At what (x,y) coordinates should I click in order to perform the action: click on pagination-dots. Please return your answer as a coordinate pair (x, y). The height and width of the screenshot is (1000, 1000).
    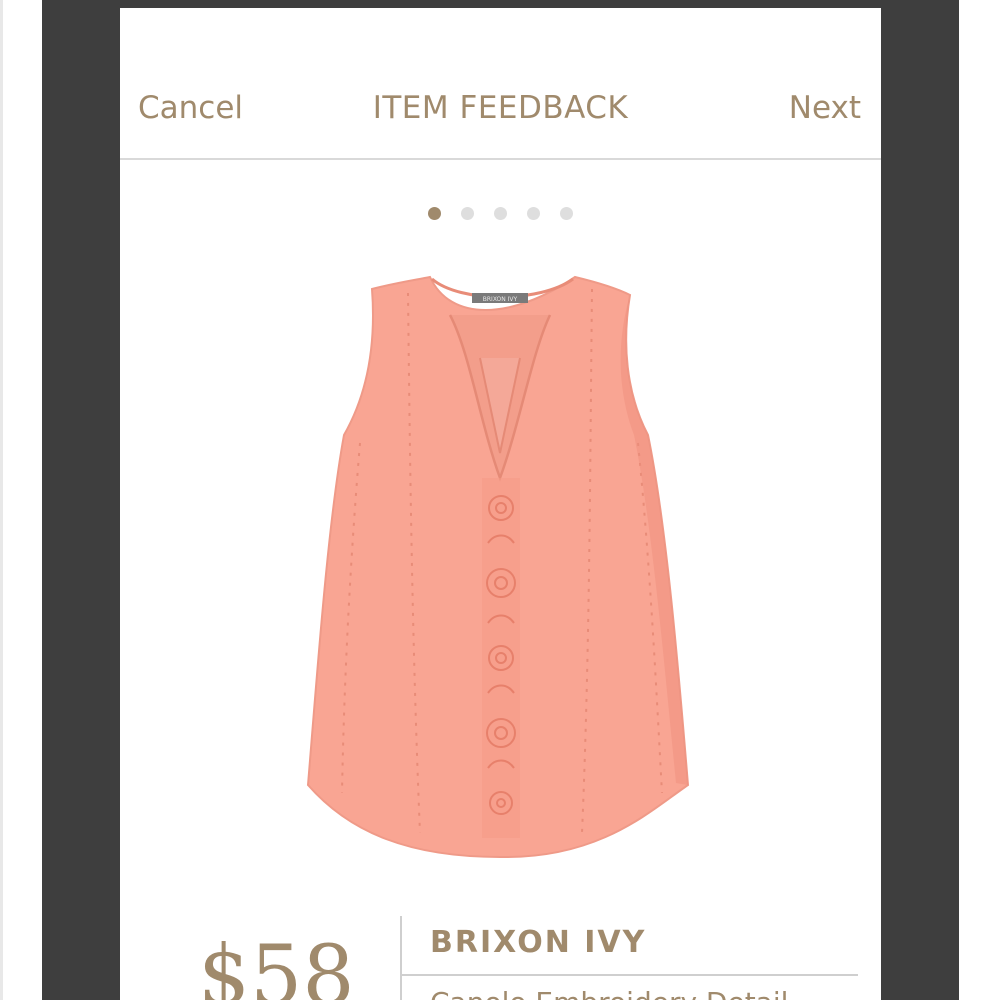
    Looking at the image, I should click on (500, 213).